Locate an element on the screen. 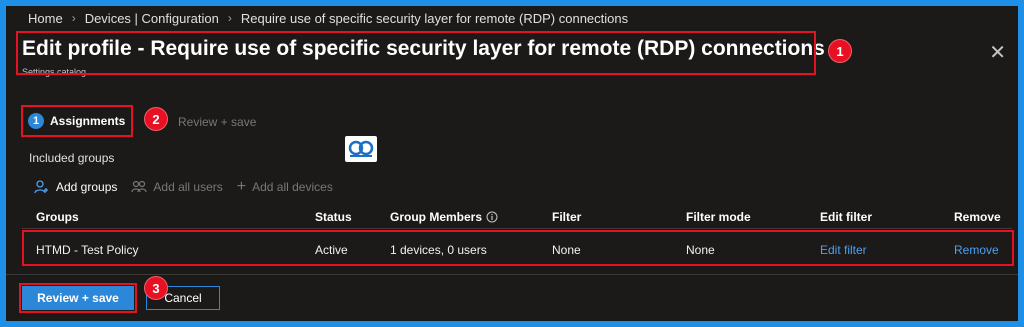 This screenshot has height=327, width=1024. included-groups-label: Included groups is located at coordinates (72, 158).